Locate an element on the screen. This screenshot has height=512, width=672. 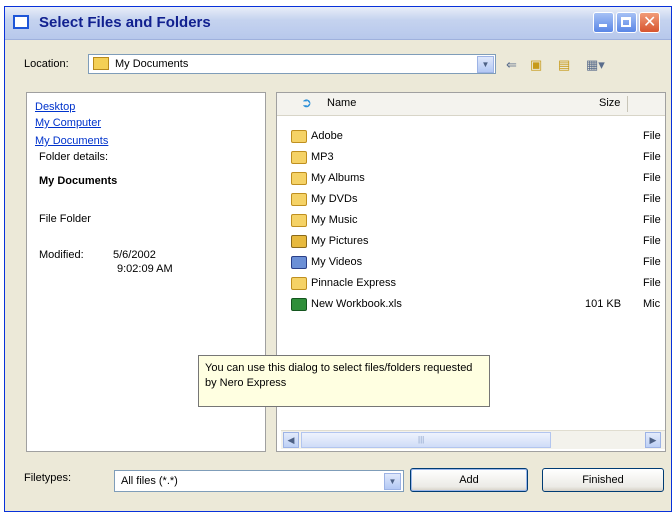
maximize-button is located at coordinates (626, 22).